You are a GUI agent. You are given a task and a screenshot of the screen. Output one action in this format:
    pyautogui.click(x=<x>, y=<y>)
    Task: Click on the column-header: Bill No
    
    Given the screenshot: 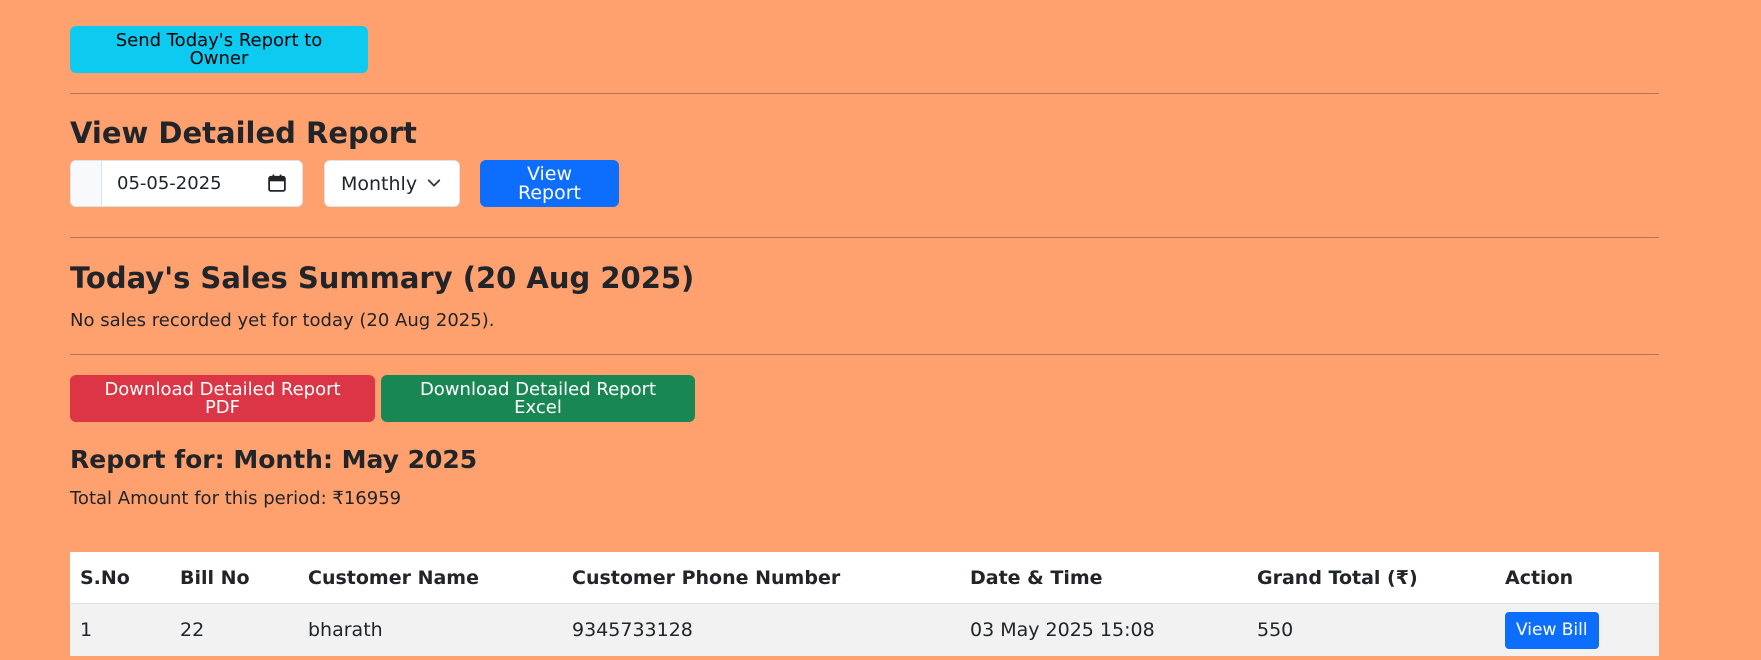 What is the action you would take?
    pyautogui.click(x=234, y=578)
    